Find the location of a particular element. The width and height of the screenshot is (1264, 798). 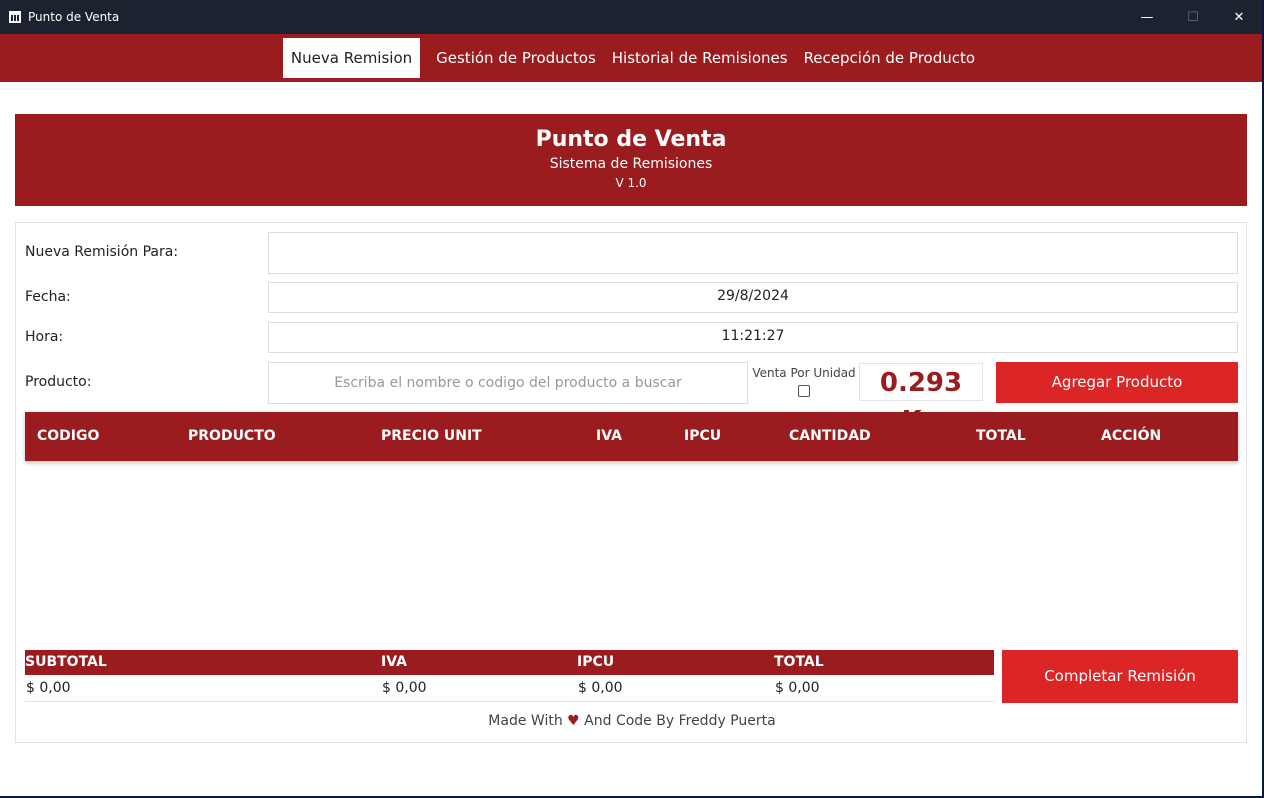

window-controls: — ☐ ✕ is located at coordinates (1193, 17).